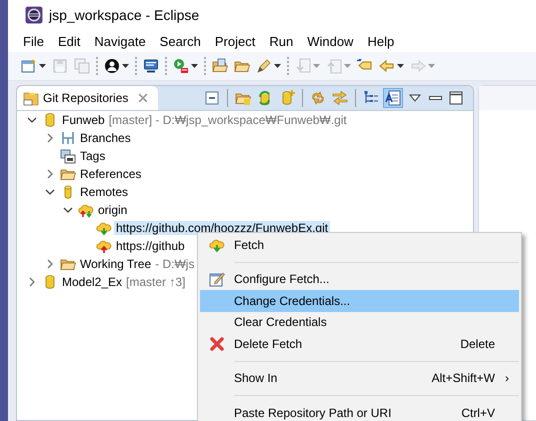 This screenshot has width=536, height=421. Describe the element at coordinates (156, 282) in the screenshot. I see `tree-item-detail: [master ↑3]` at that location.